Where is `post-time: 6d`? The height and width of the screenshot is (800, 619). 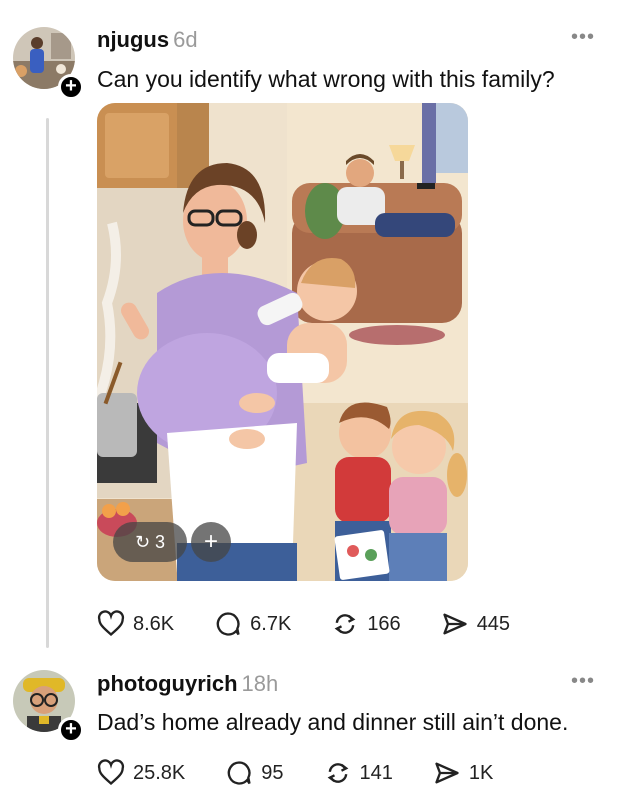 post-time: 6d is located at coordinates (185, 39).